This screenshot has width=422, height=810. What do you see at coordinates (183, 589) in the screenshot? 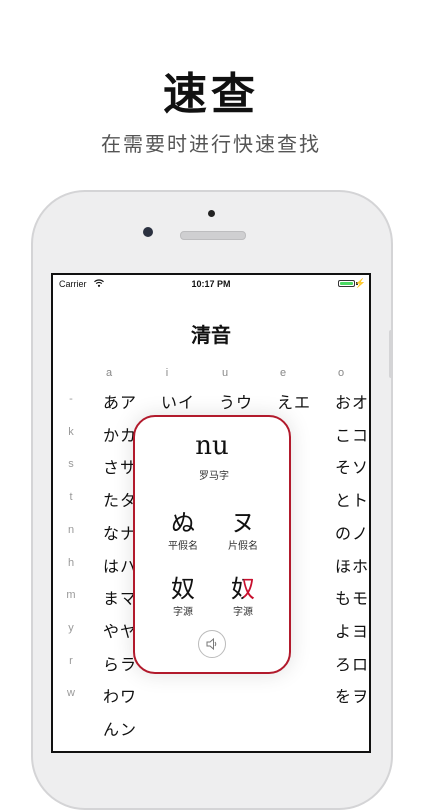
I see `hiragana-origin-char: 奴` at bounding box center [183, 589].